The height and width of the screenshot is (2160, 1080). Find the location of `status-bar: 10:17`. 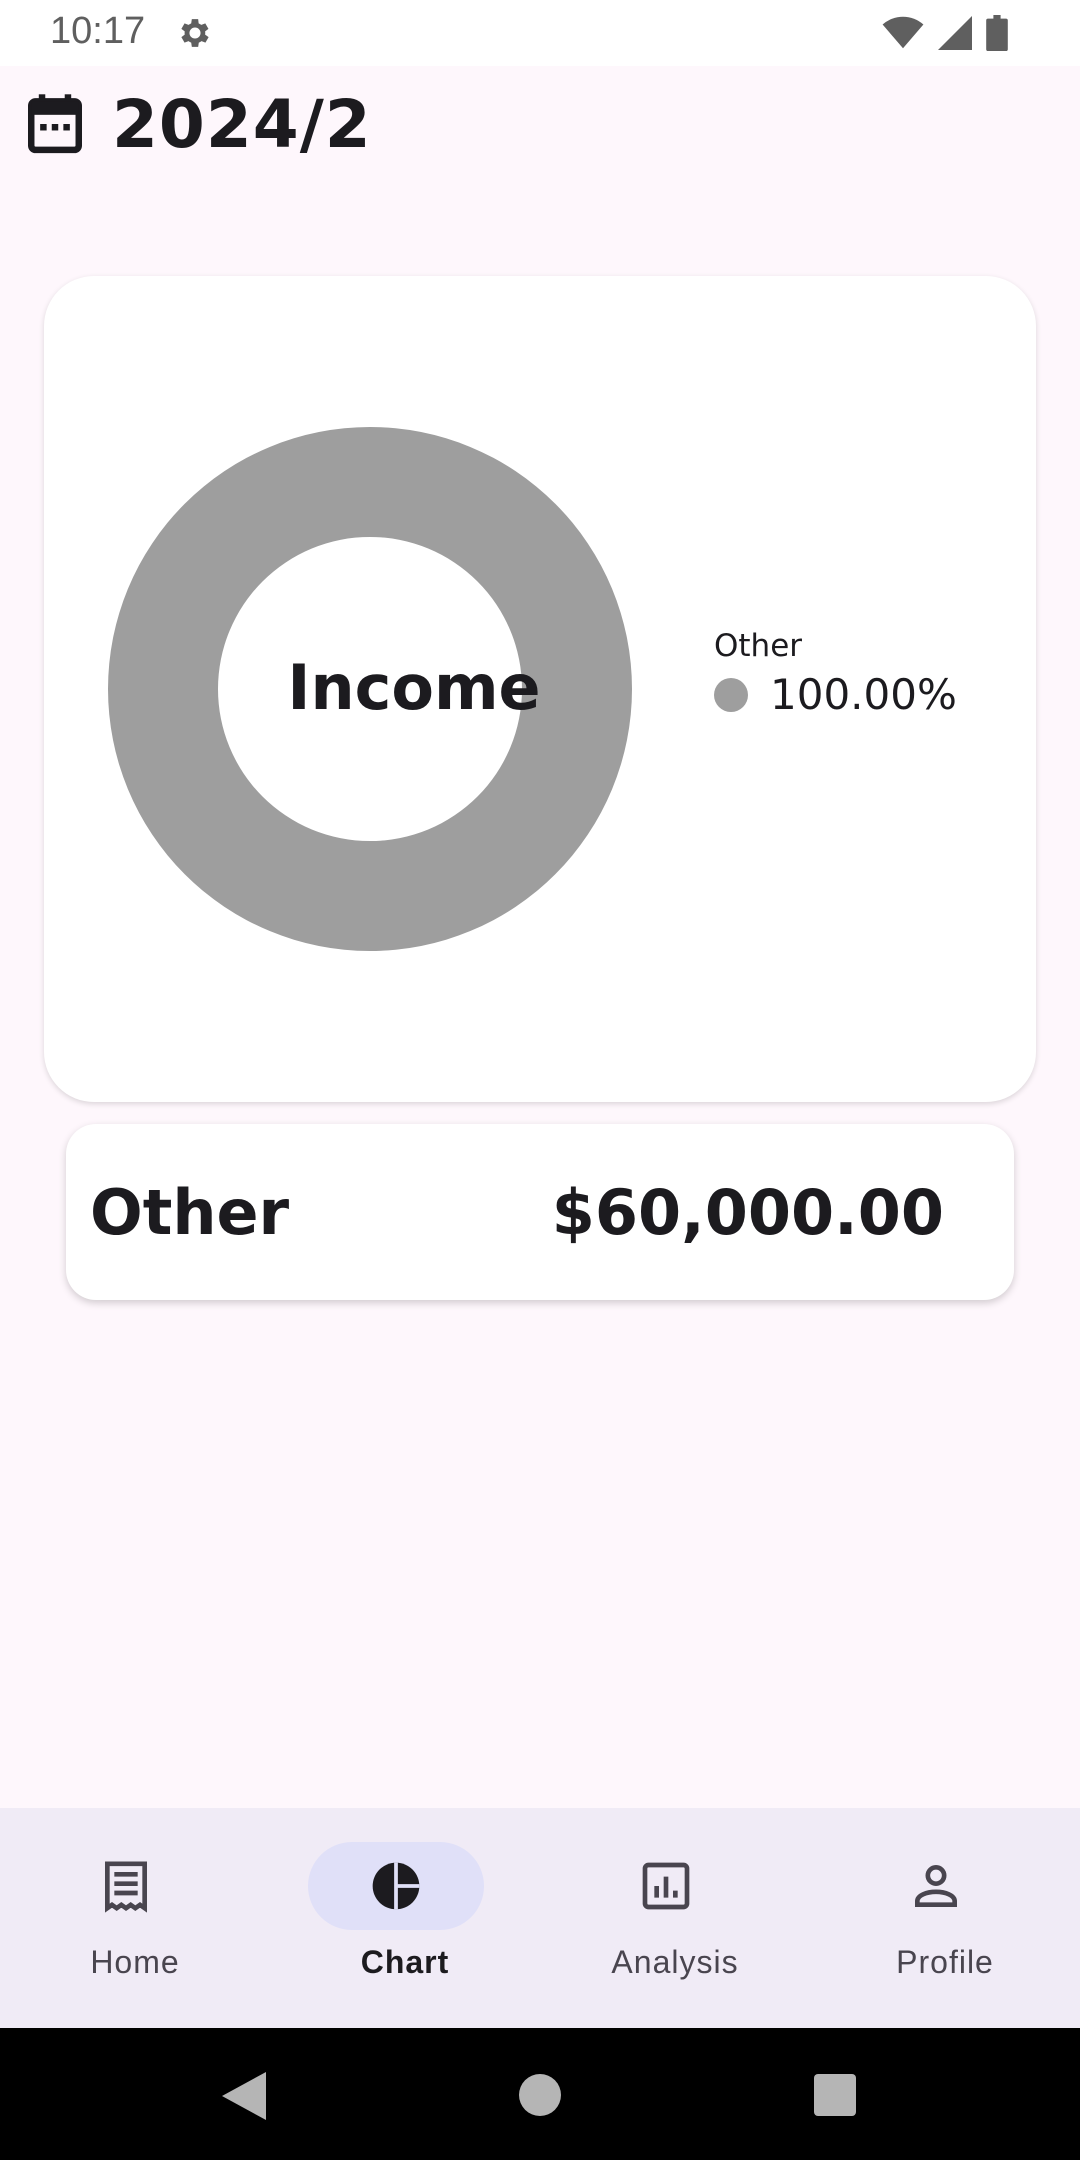

status-bar: 10:17 is located at coordinates (540, 33).